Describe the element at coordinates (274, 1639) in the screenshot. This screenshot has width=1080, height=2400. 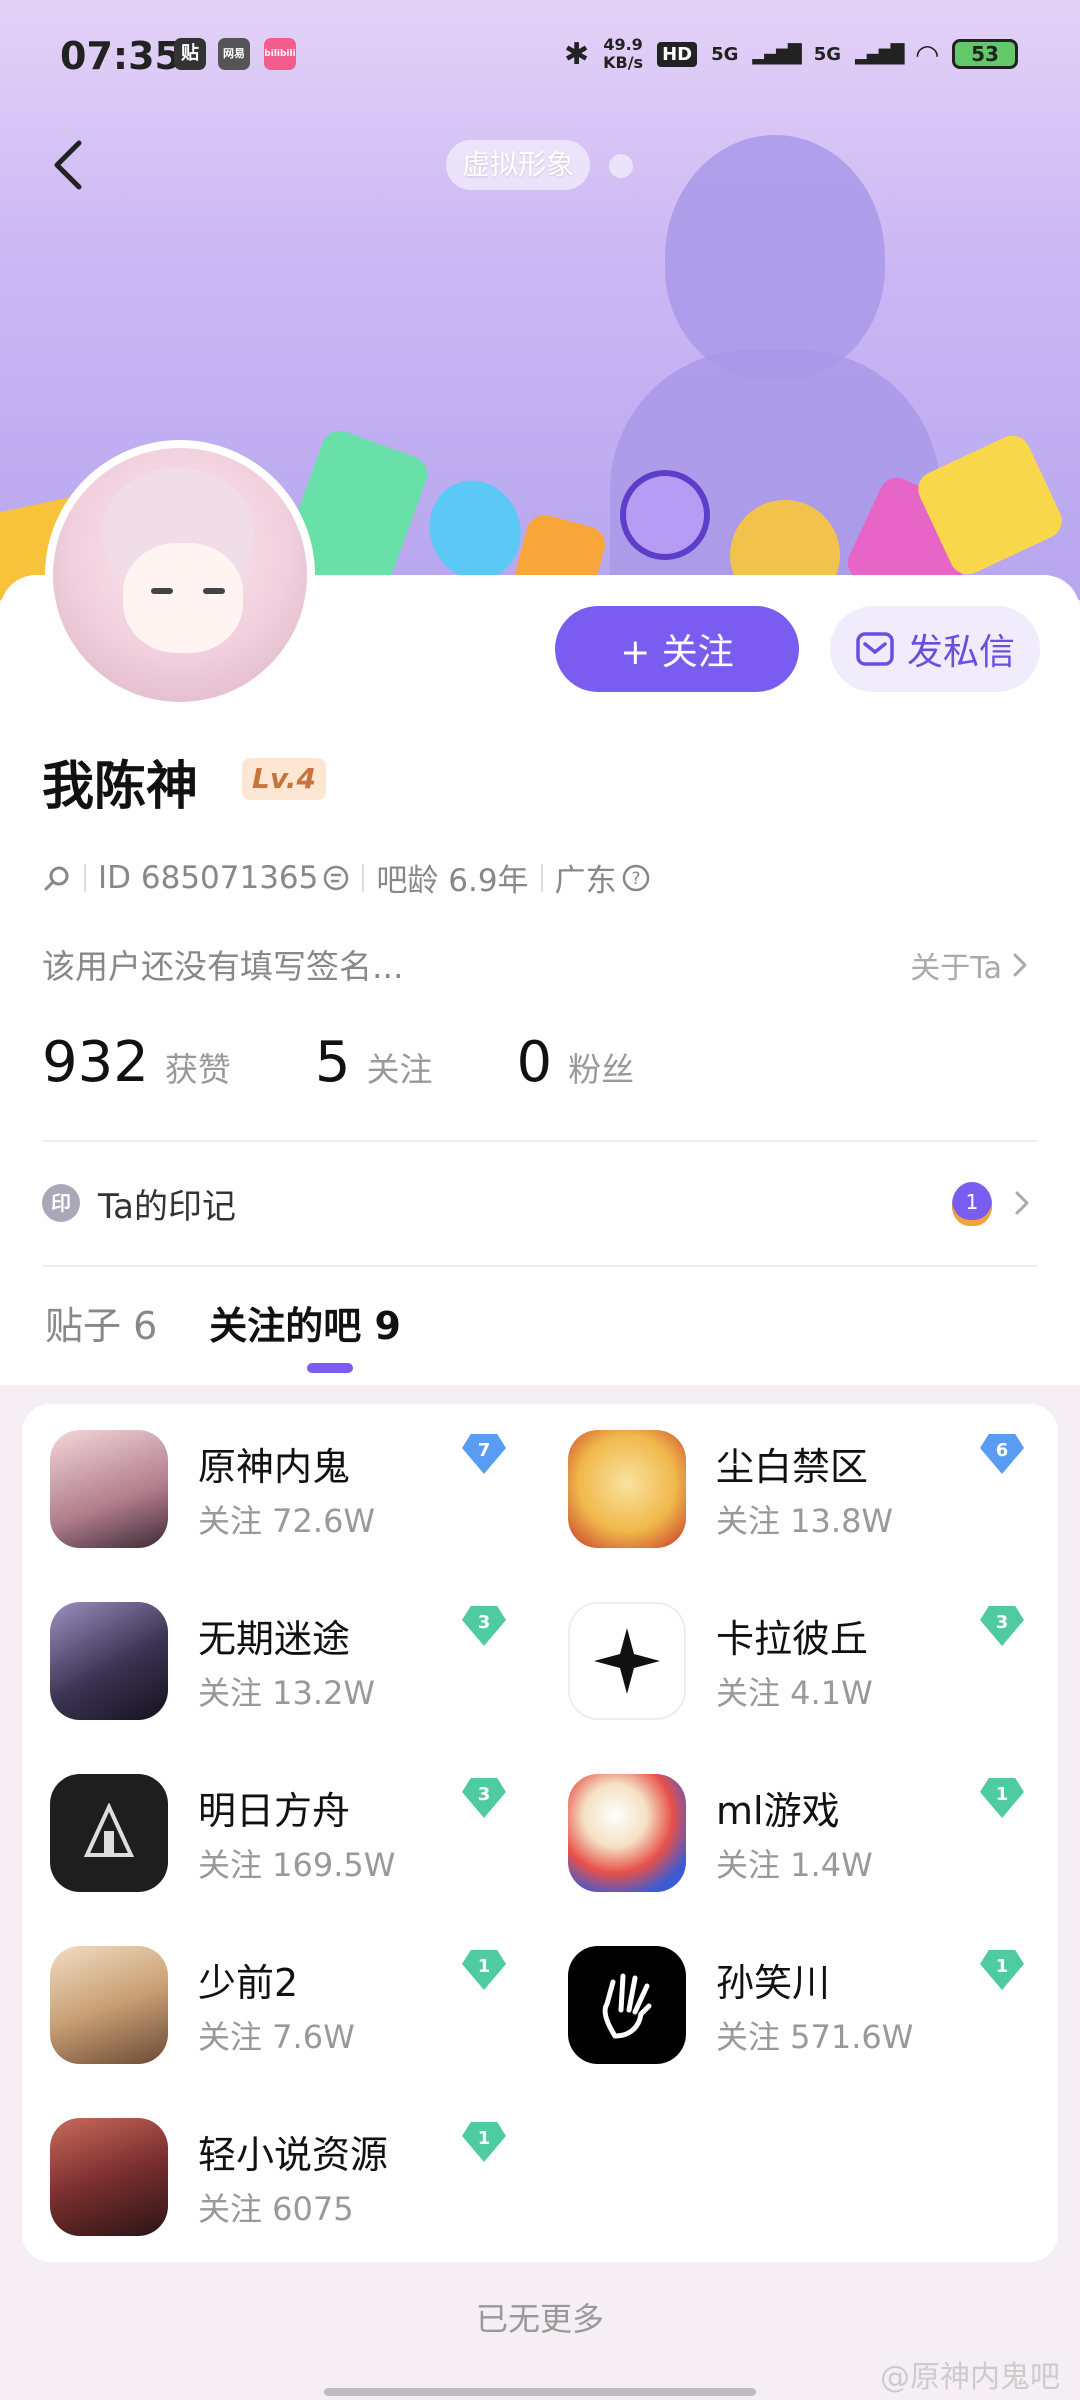
I see `forum-name: 无期迷途` at that location.